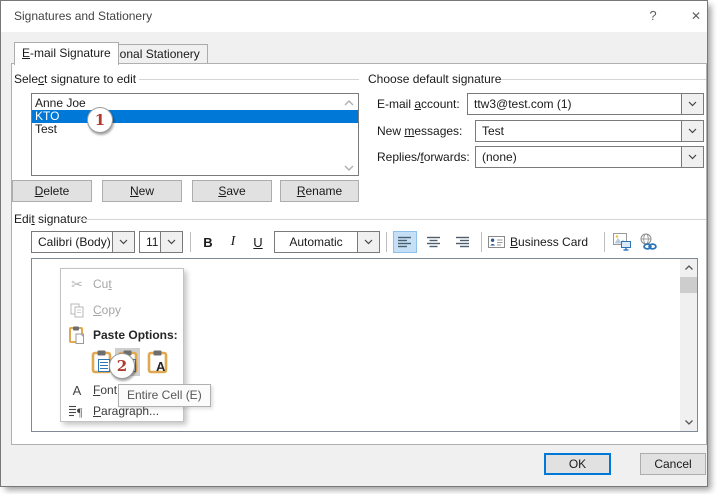 The width and height of the screenshot is (717, 494). Describe the element at coordinates (195, 129) in the screenshot. I see `list-item: Test` at that location.